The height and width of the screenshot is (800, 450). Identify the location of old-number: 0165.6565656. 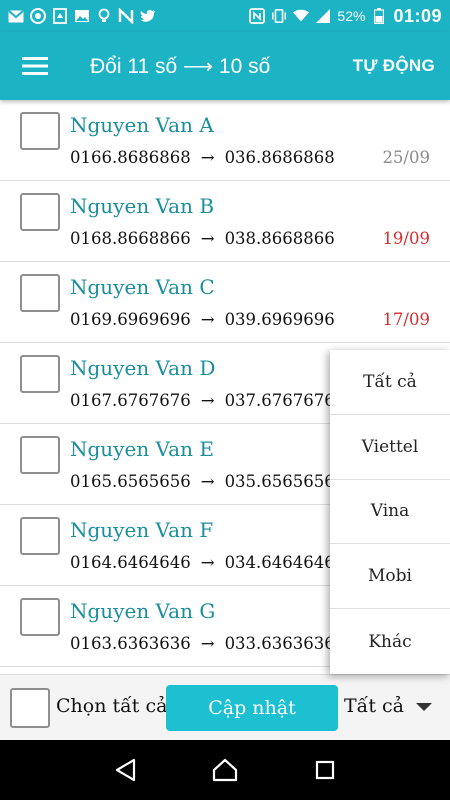
(130, 481).